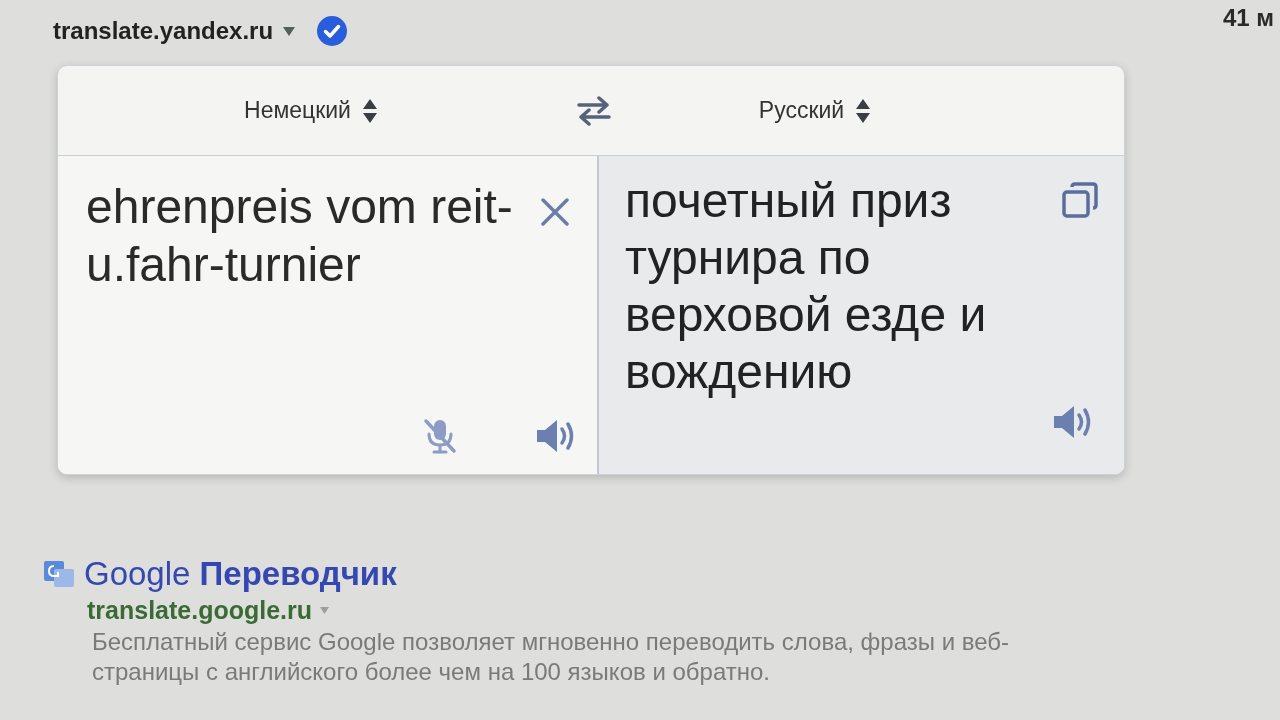 The image size is (1280, 720). I want to click on source-language-selector: Немецкий, so click(310, 110).